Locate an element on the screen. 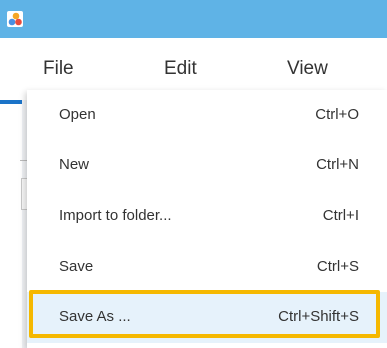  menu-item-new: New Ctrl+N is located at coordinates (207, 165).